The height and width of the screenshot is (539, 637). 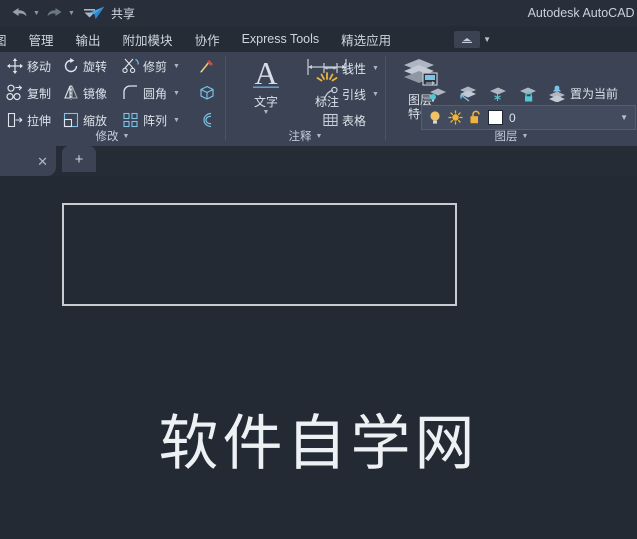 I want to click on modify-fillet-label: 圆角, so click(x=155, y=93).